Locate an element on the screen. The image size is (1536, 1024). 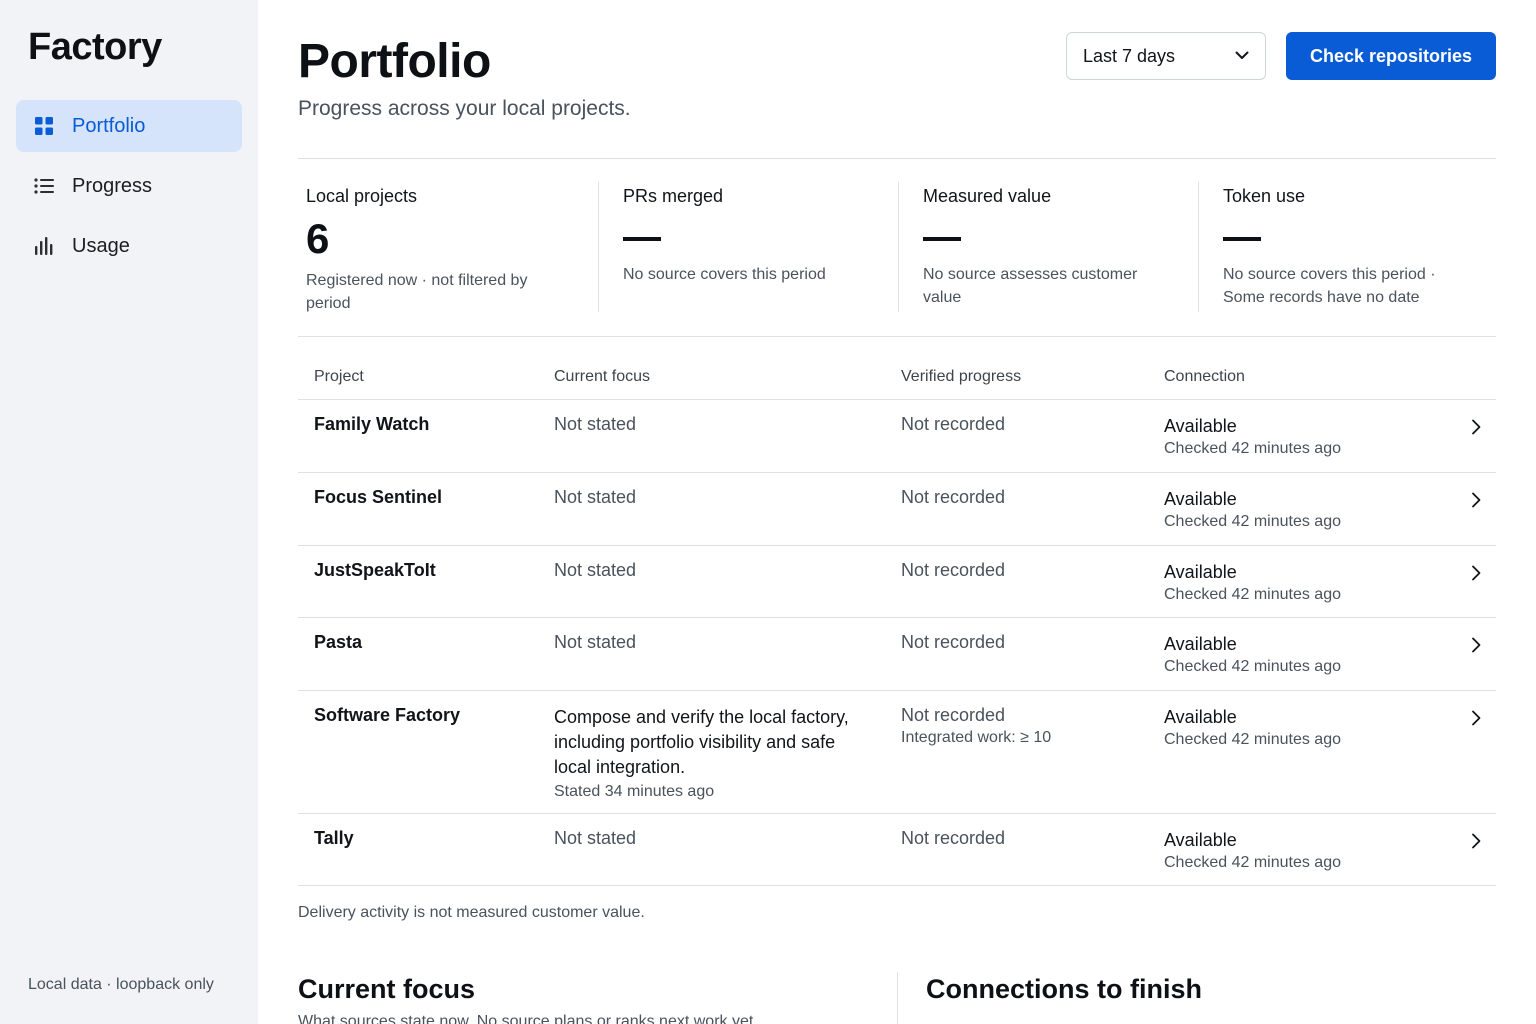
column-header-connection: Connection is located at coordinates (1204, 376).